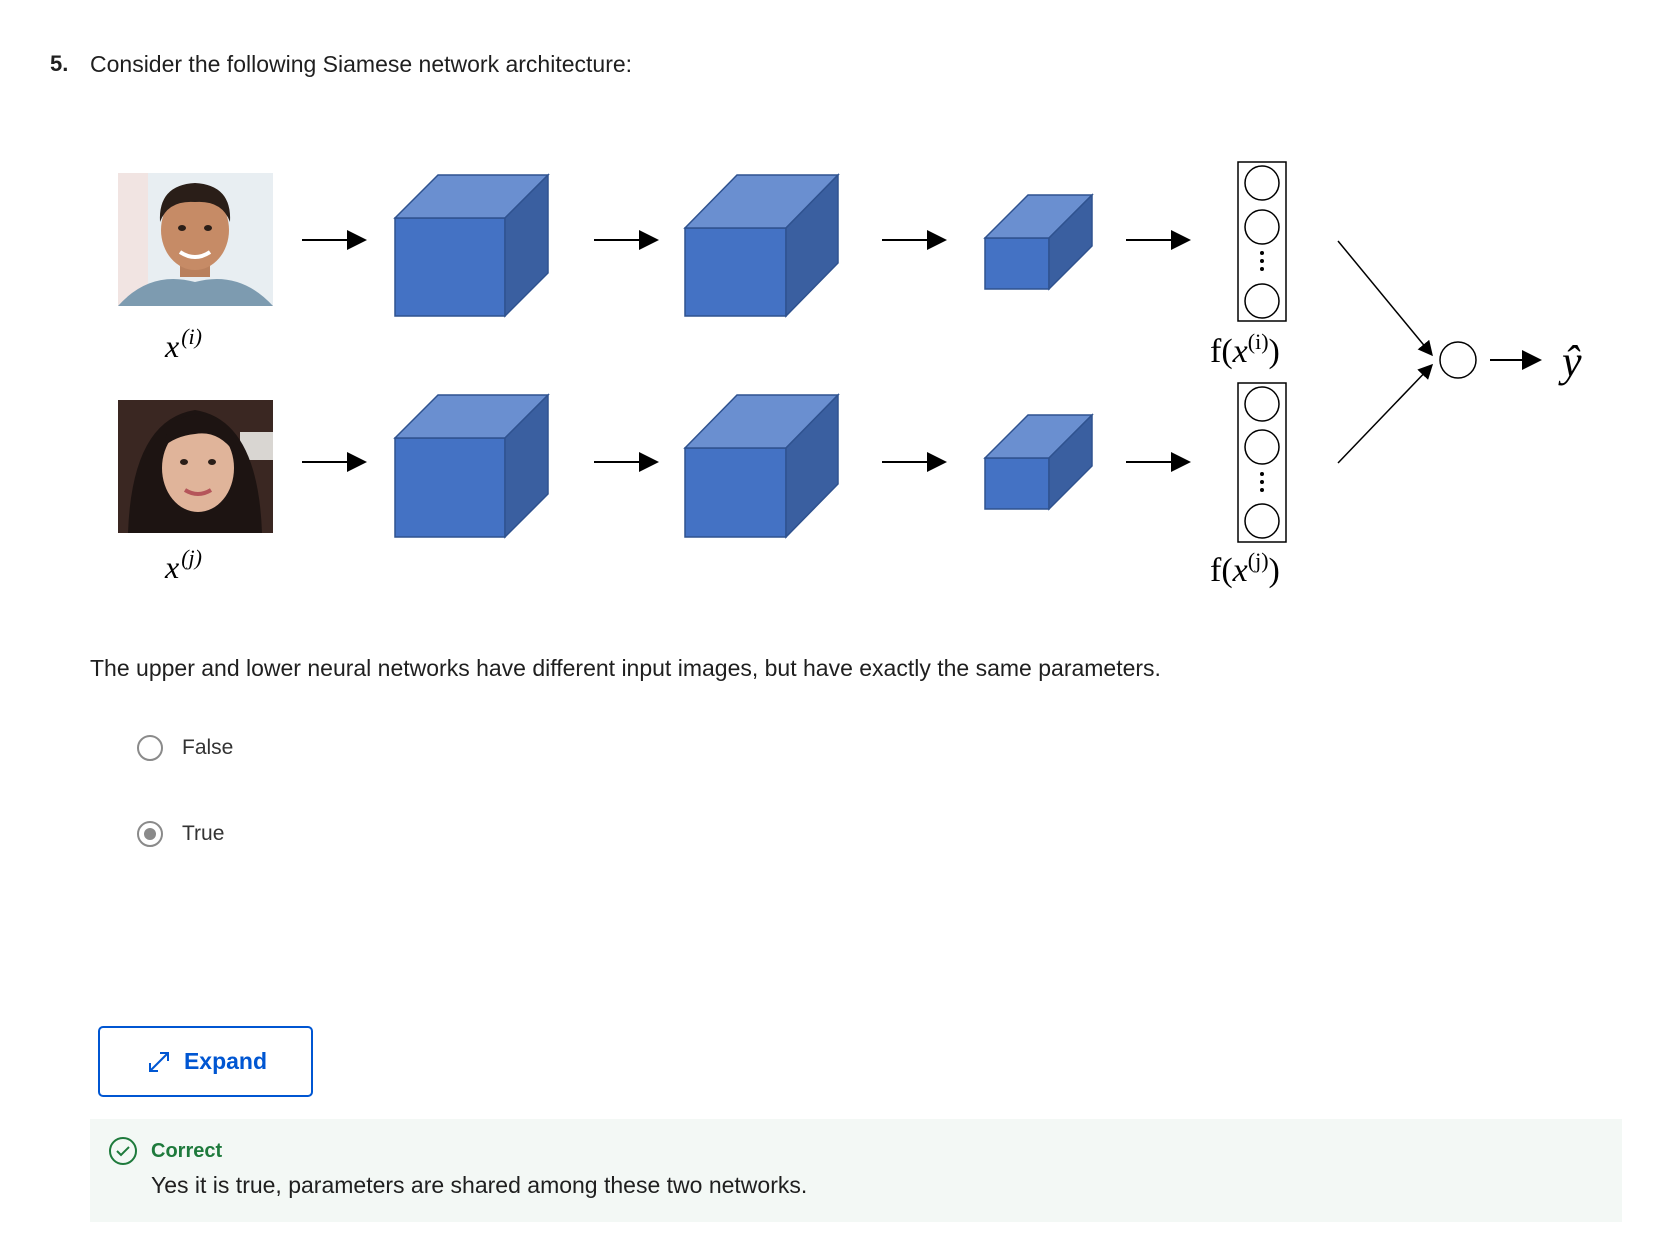  What do you see at coordinates (158, 1061) in the screenshot?
I see `expand-arrows-icon` at bounding box center [158, 1061].